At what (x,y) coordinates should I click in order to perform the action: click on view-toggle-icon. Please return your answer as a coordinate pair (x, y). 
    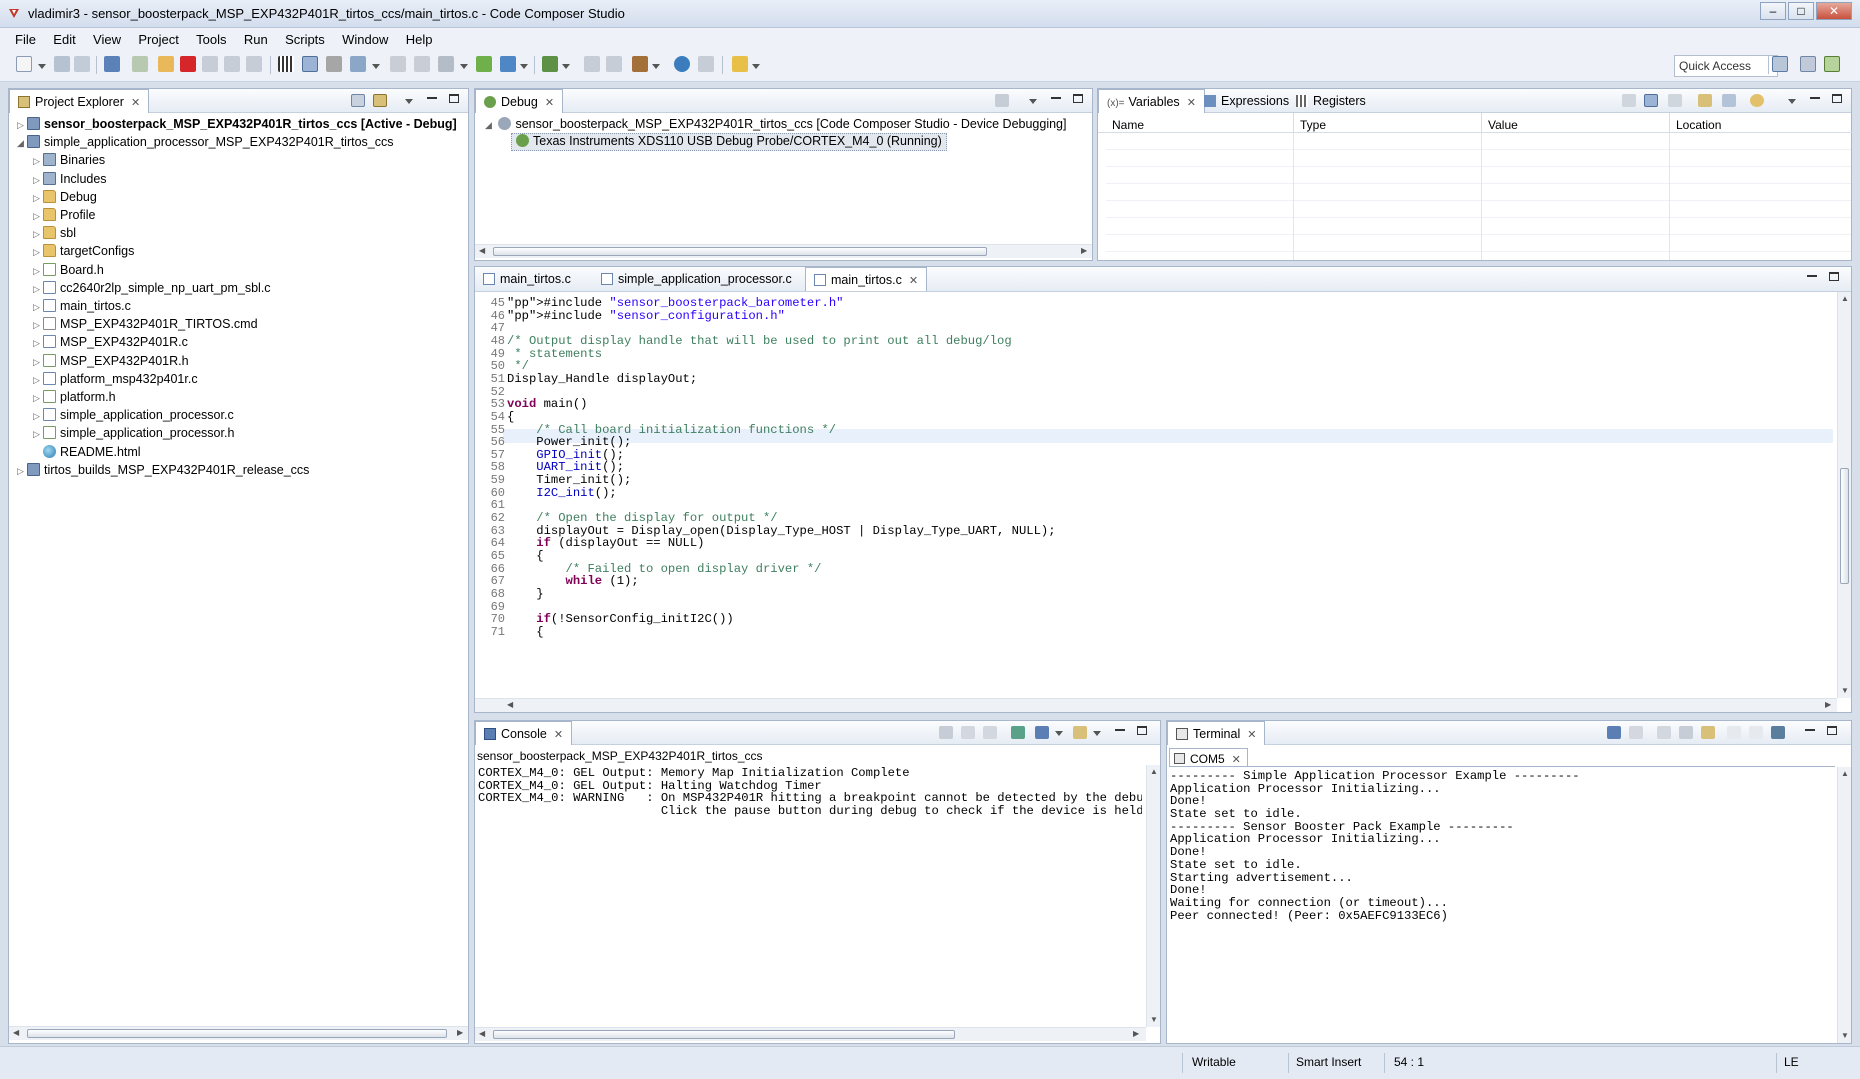
    Looking at the image, I should click on (310, 64).